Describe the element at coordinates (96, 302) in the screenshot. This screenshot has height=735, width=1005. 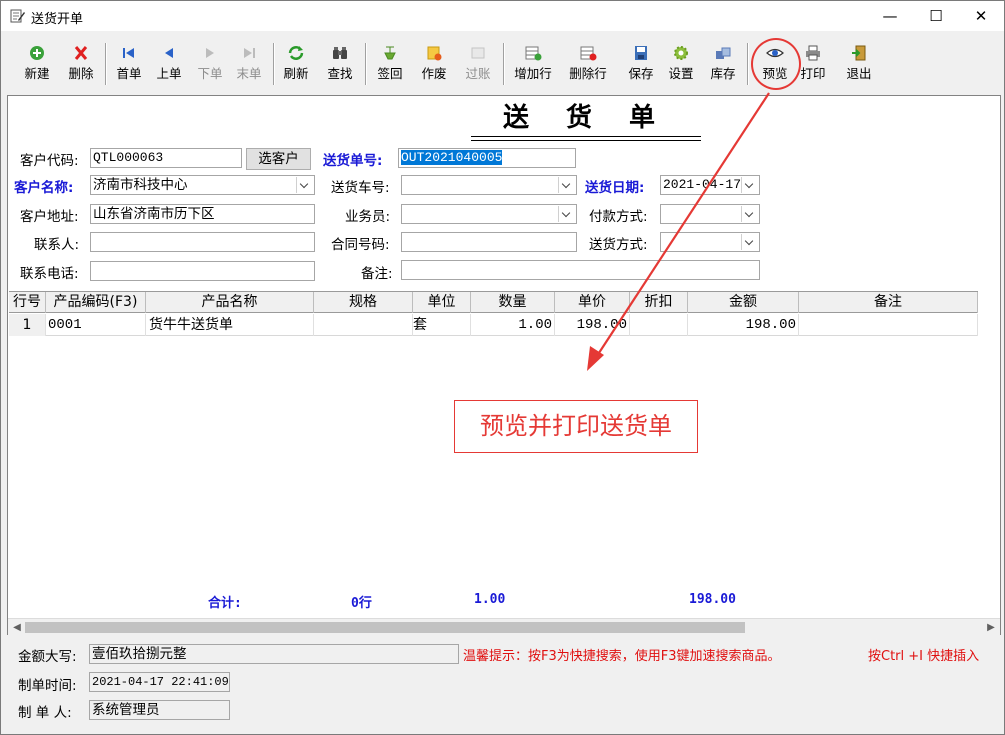
I see `col-header: 产品编码(F3)` at that location.